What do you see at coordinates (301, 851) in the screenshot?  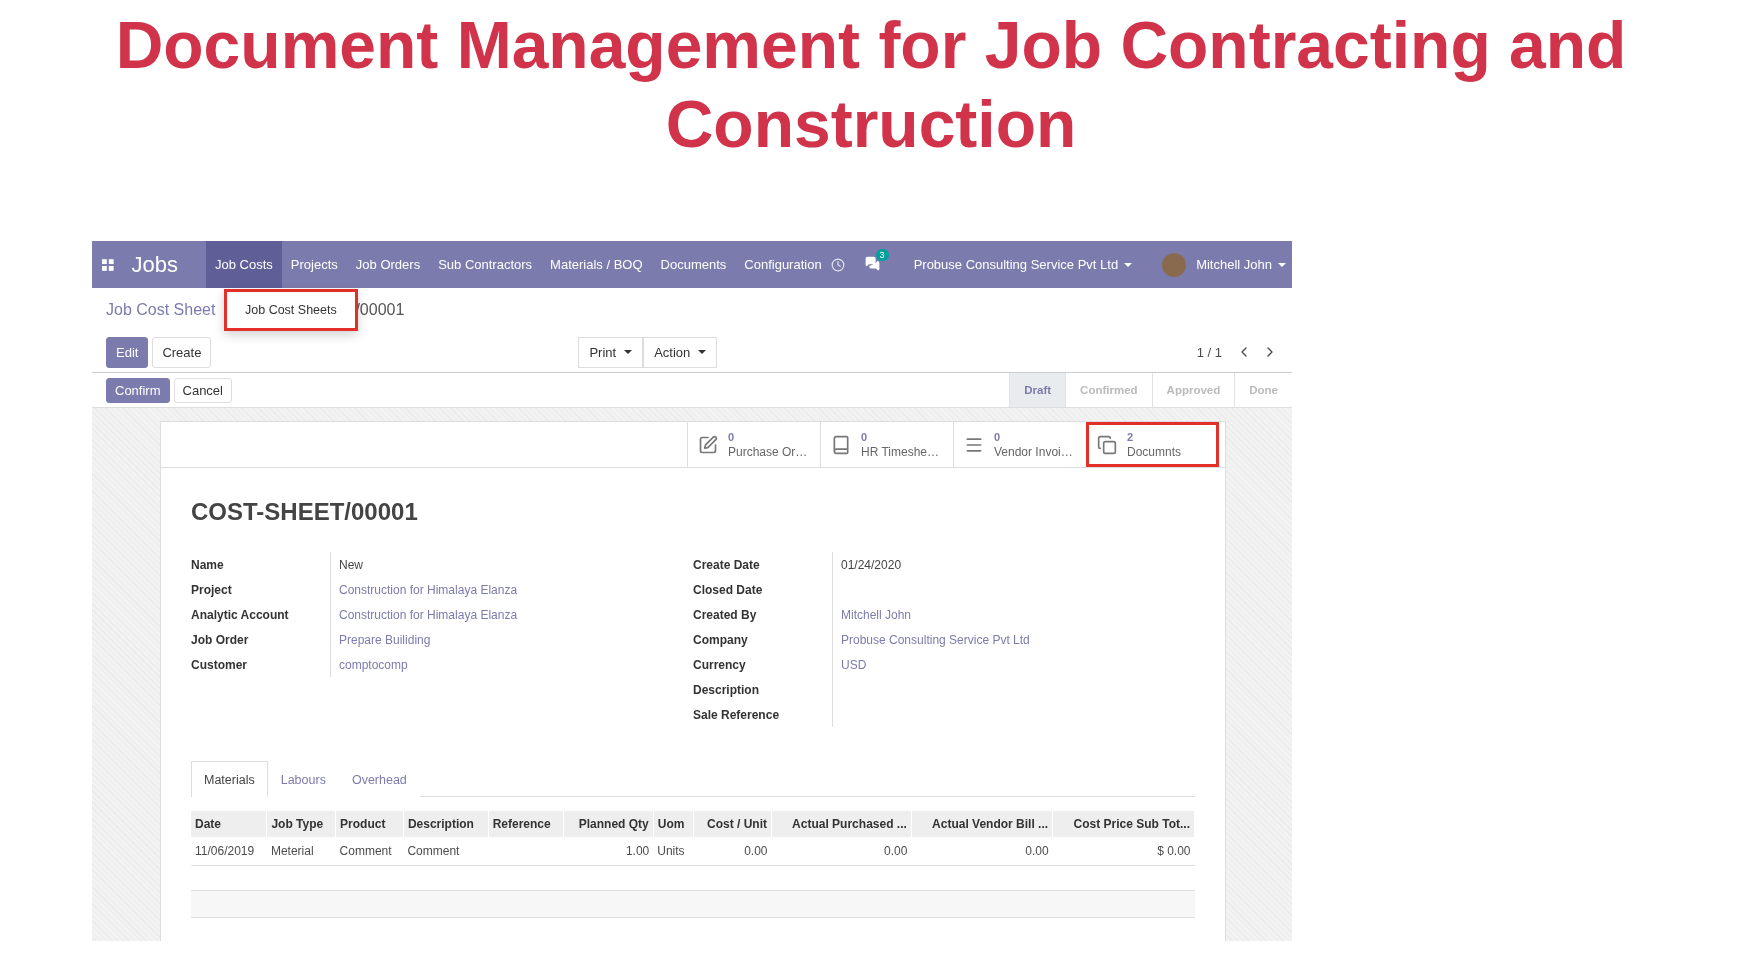 I see `table-cell: Meterial` at bounding box center [301, 851].